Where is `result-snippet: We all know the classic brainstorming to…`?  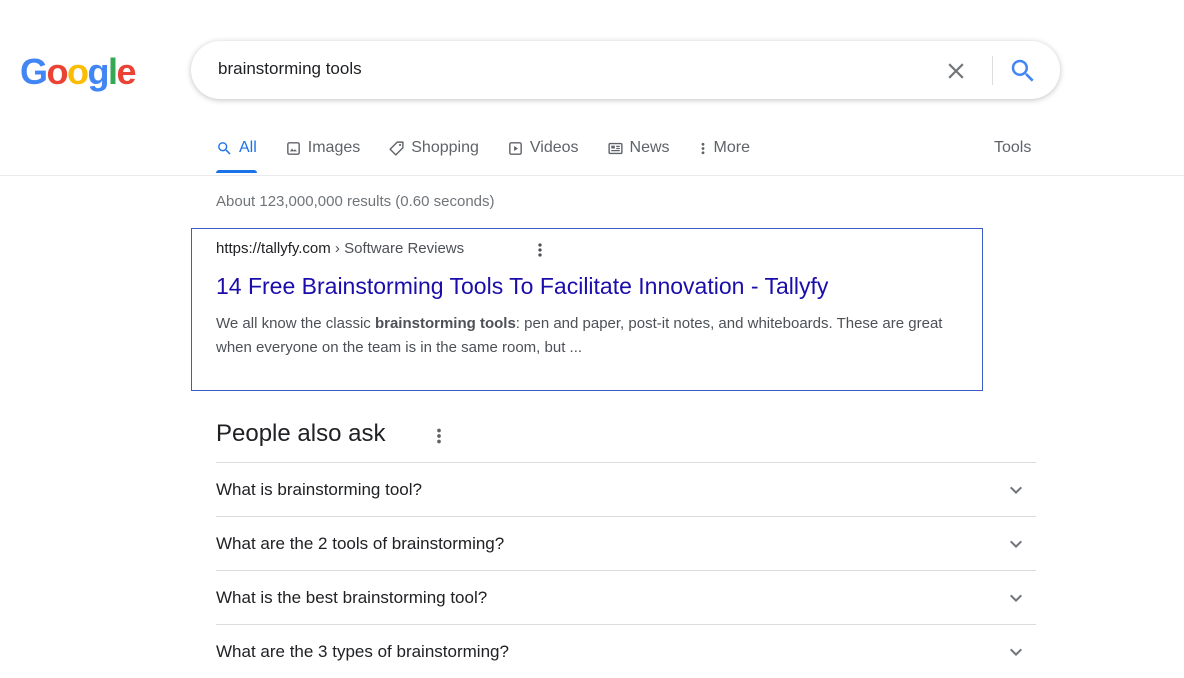 result-snippet: We all know the classic brainstorming to… is located at coordinates (586, 336).